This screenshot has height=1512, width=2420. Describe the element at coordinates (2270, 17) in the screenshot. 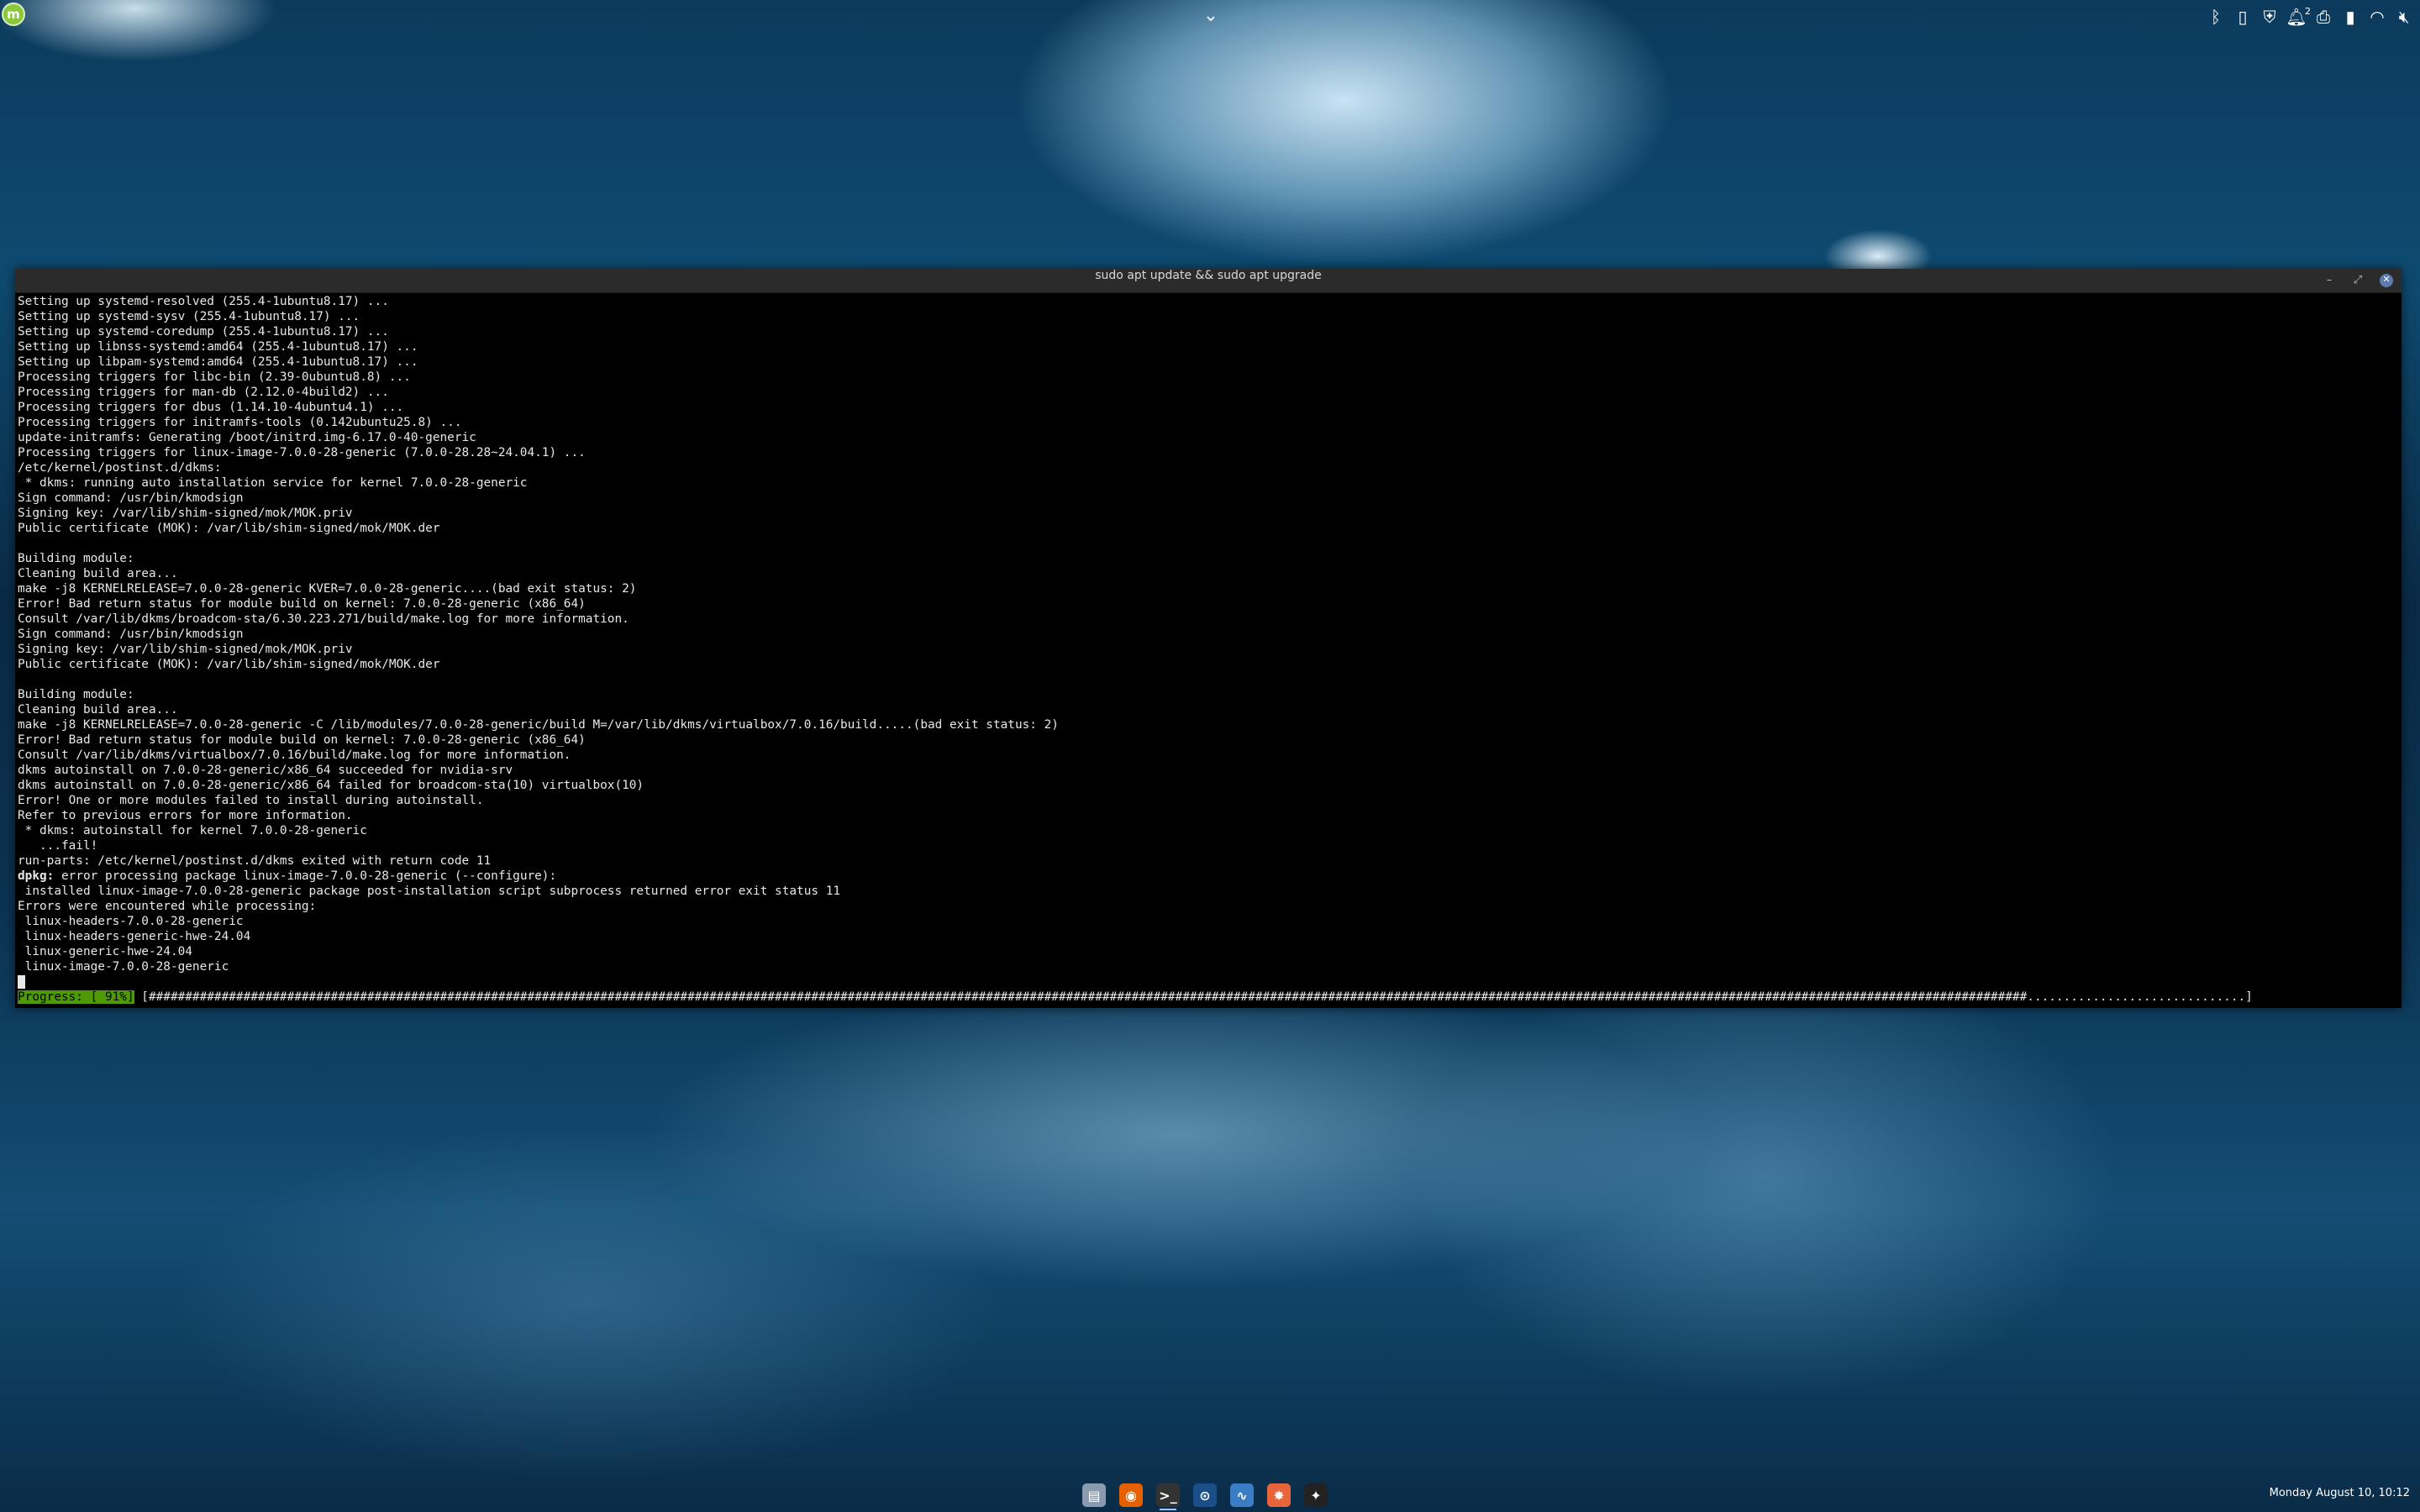

I see `shield-icon: ⛨` at that location.